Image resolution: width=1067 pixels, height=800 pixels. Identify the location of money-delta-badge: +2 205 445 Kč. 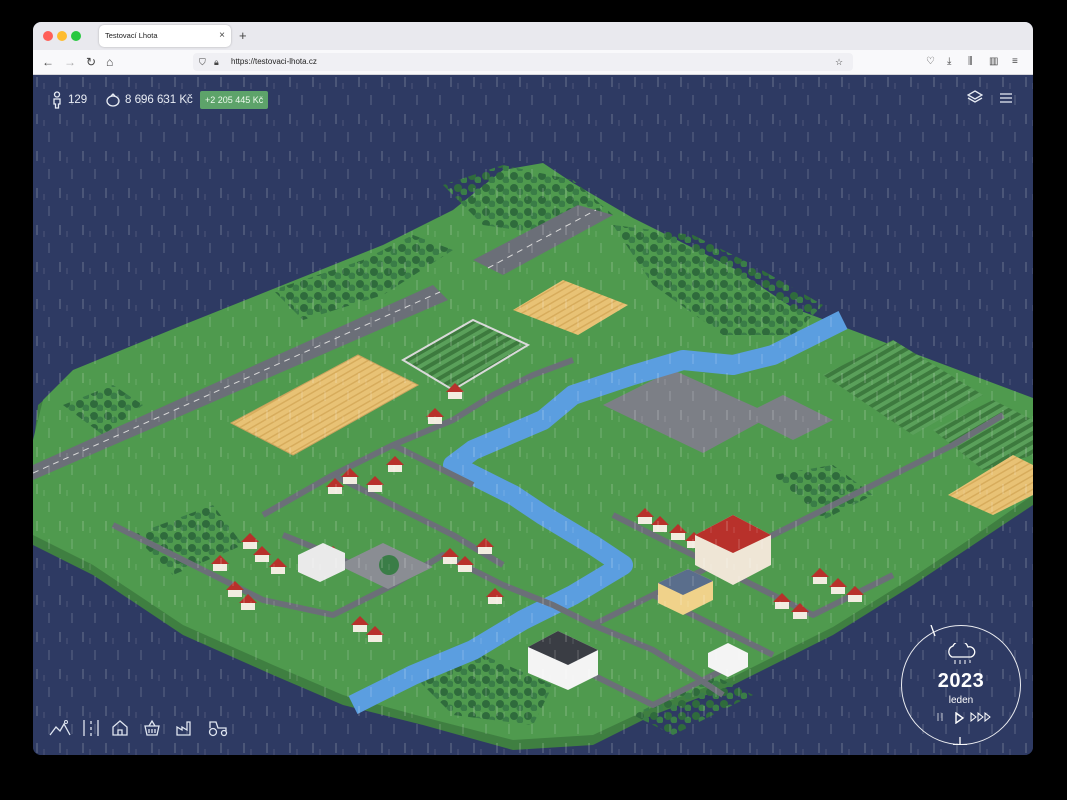
(234, 100).